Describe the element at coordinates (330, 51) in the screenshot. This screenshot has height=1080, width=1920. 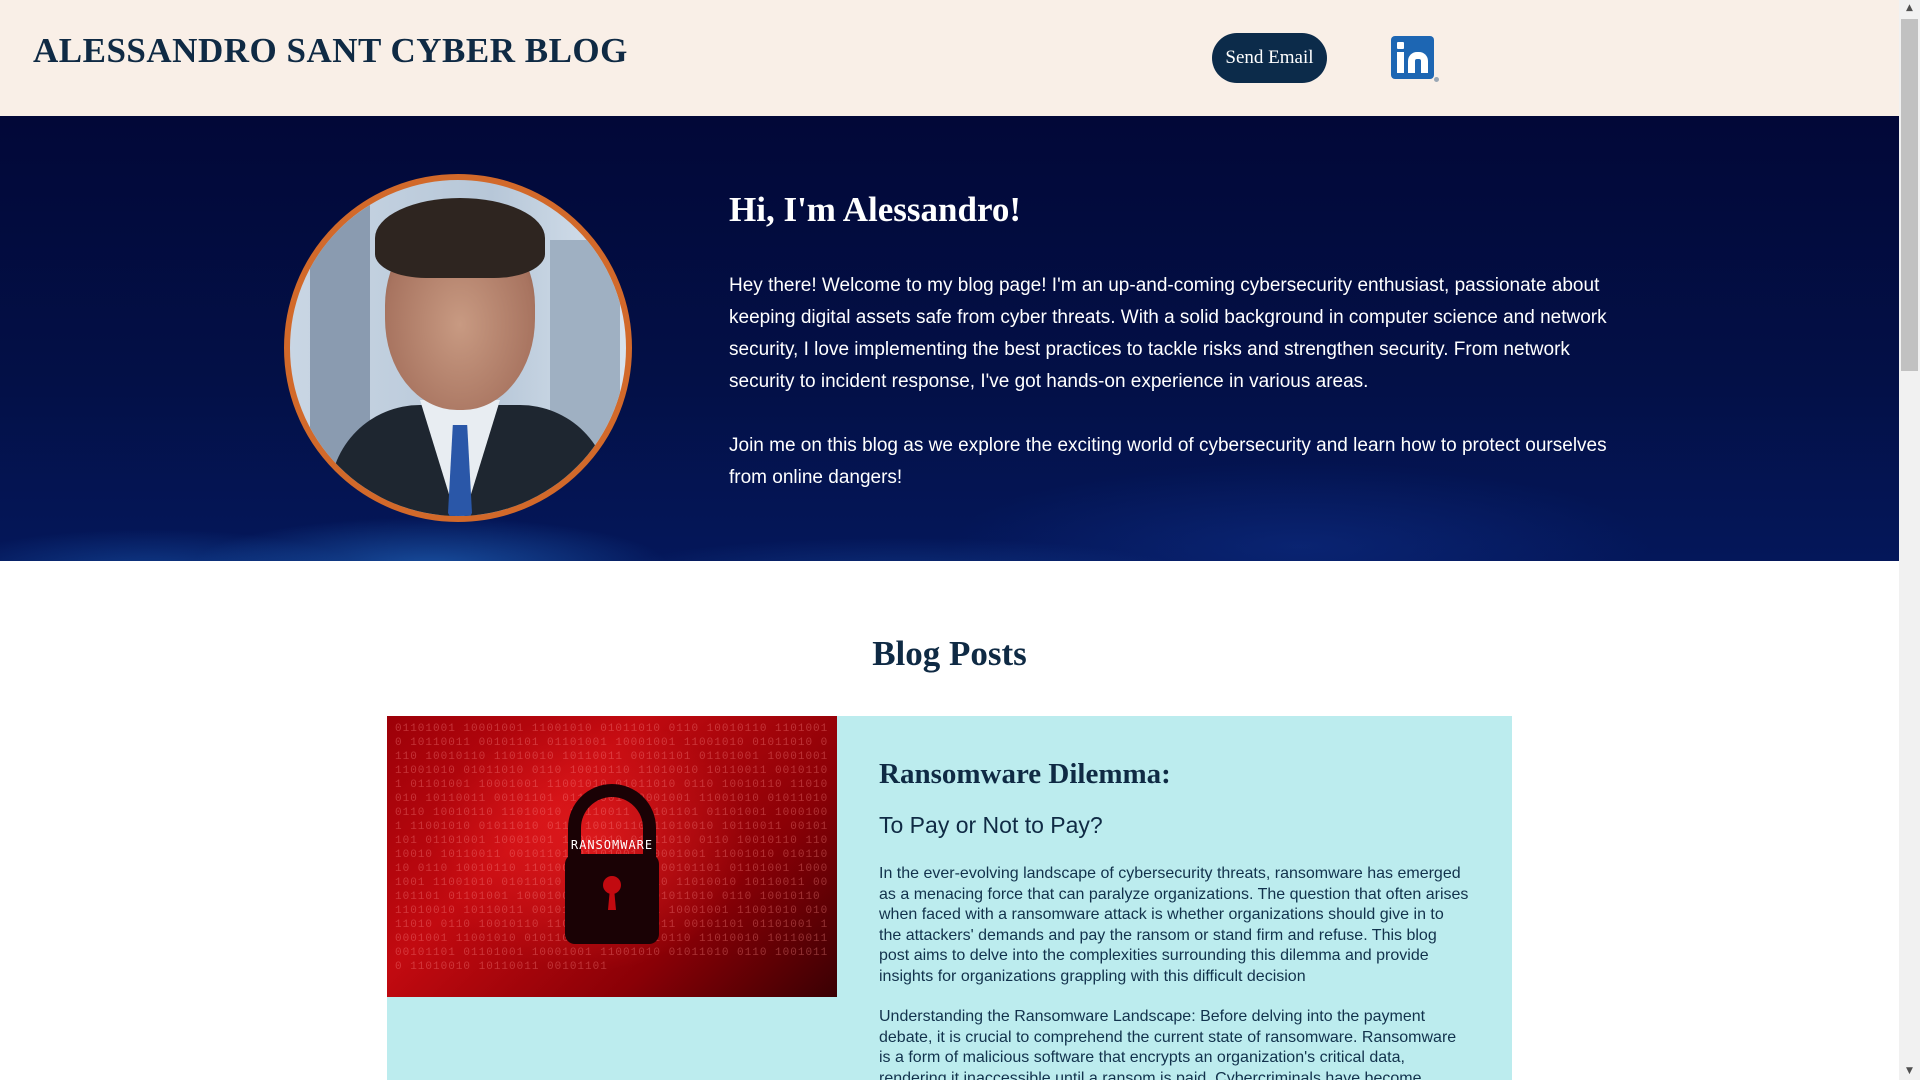
I see `site-title: ALESSANDRO SANT CYBER BLOG` at that location.